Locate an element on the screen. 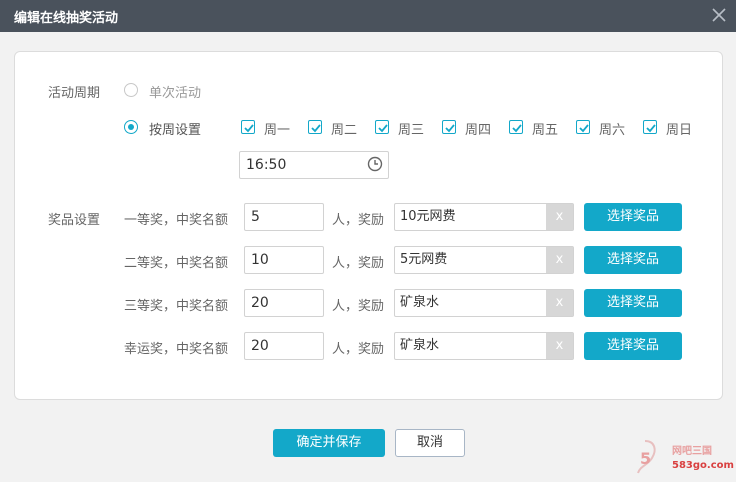 This screenshot has width=736, height=482. title-bar: 编辑在线抽奖活动 is located at coordinates (368, 16).